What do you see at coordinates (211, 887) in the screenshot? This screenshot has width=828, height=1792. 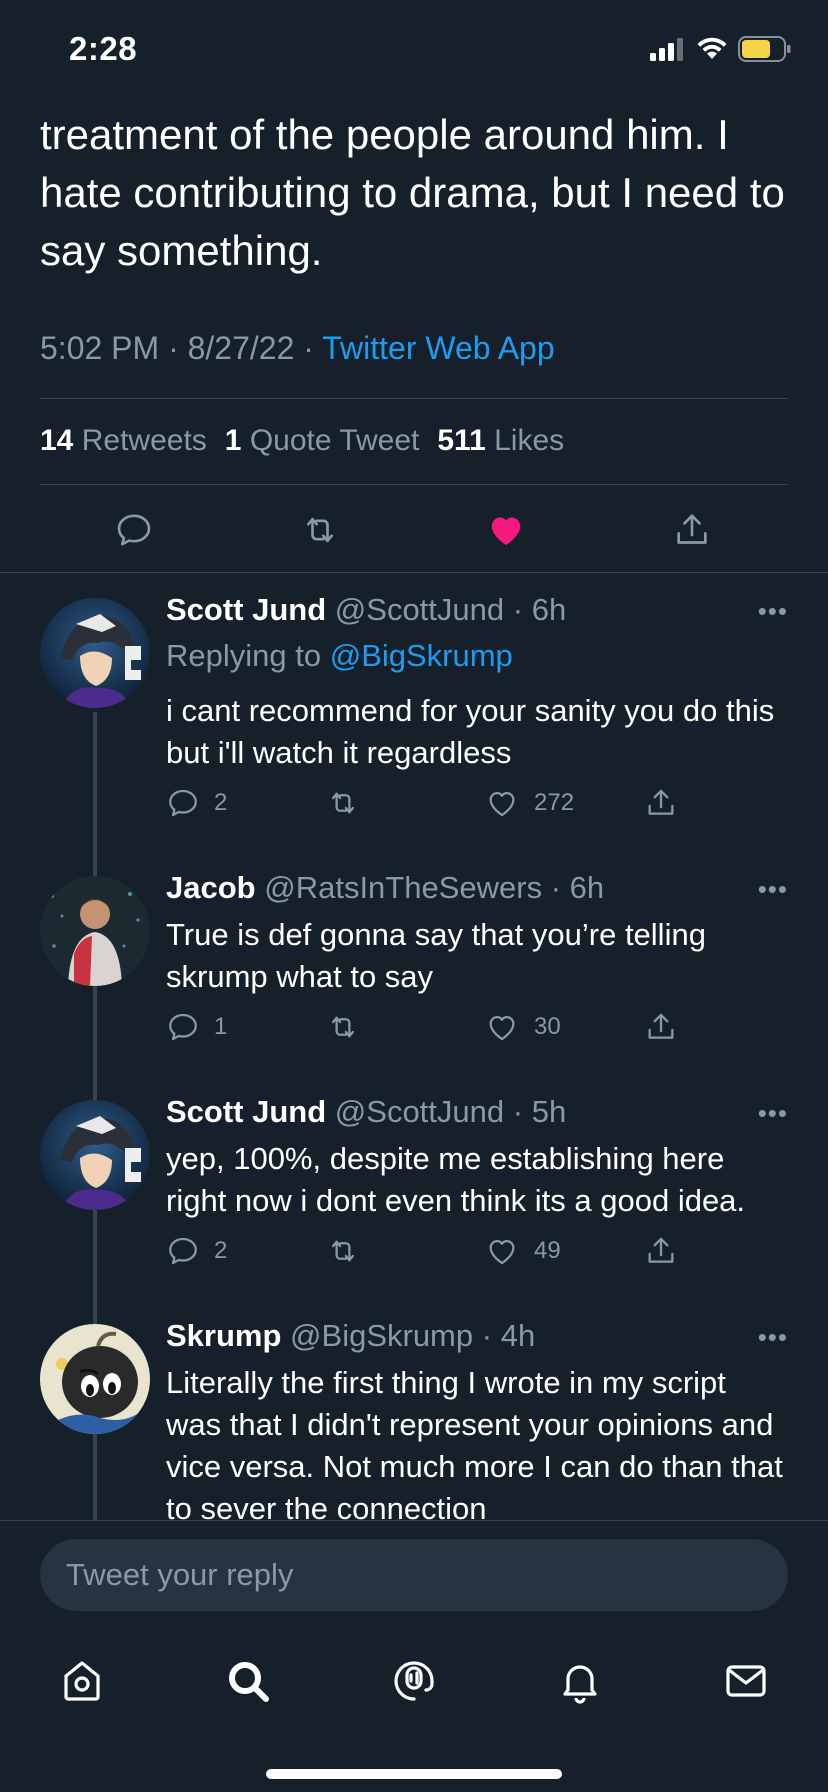 I see `reply-author-name: Jacob` at bounding box center [211, 887].